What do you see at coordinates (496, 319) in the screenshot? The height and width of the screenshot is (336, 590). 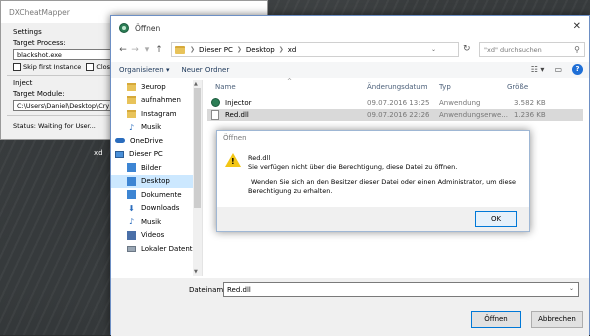 I see `open-button: Öffnen` at bounding box center [496, 319].